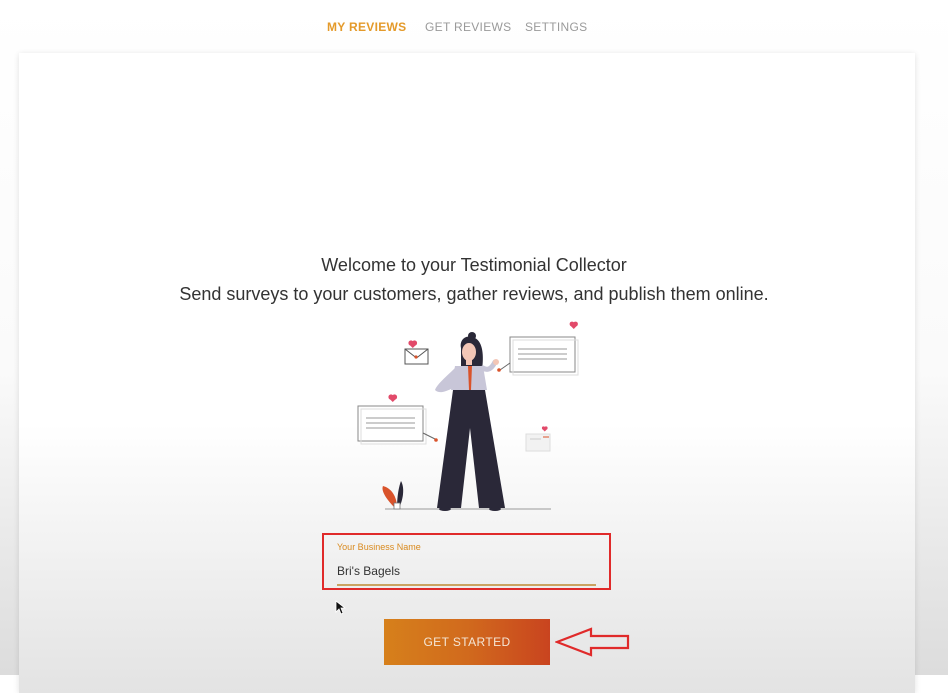  Describe the element at coordinates (556, 27) in the screenshot. I see `tab-settings: SETTINGS` at that location.